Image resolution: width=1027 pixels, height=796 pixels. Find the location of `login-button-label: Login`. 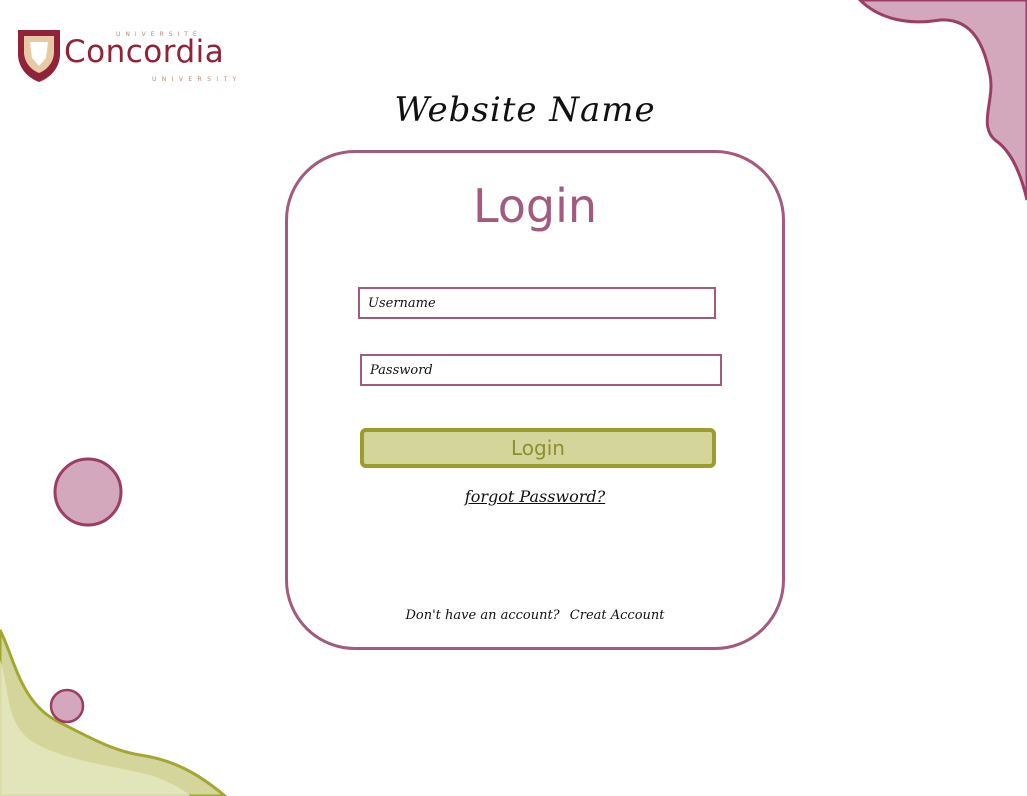

login-button-label: Login is located at coordinates (538, 448).